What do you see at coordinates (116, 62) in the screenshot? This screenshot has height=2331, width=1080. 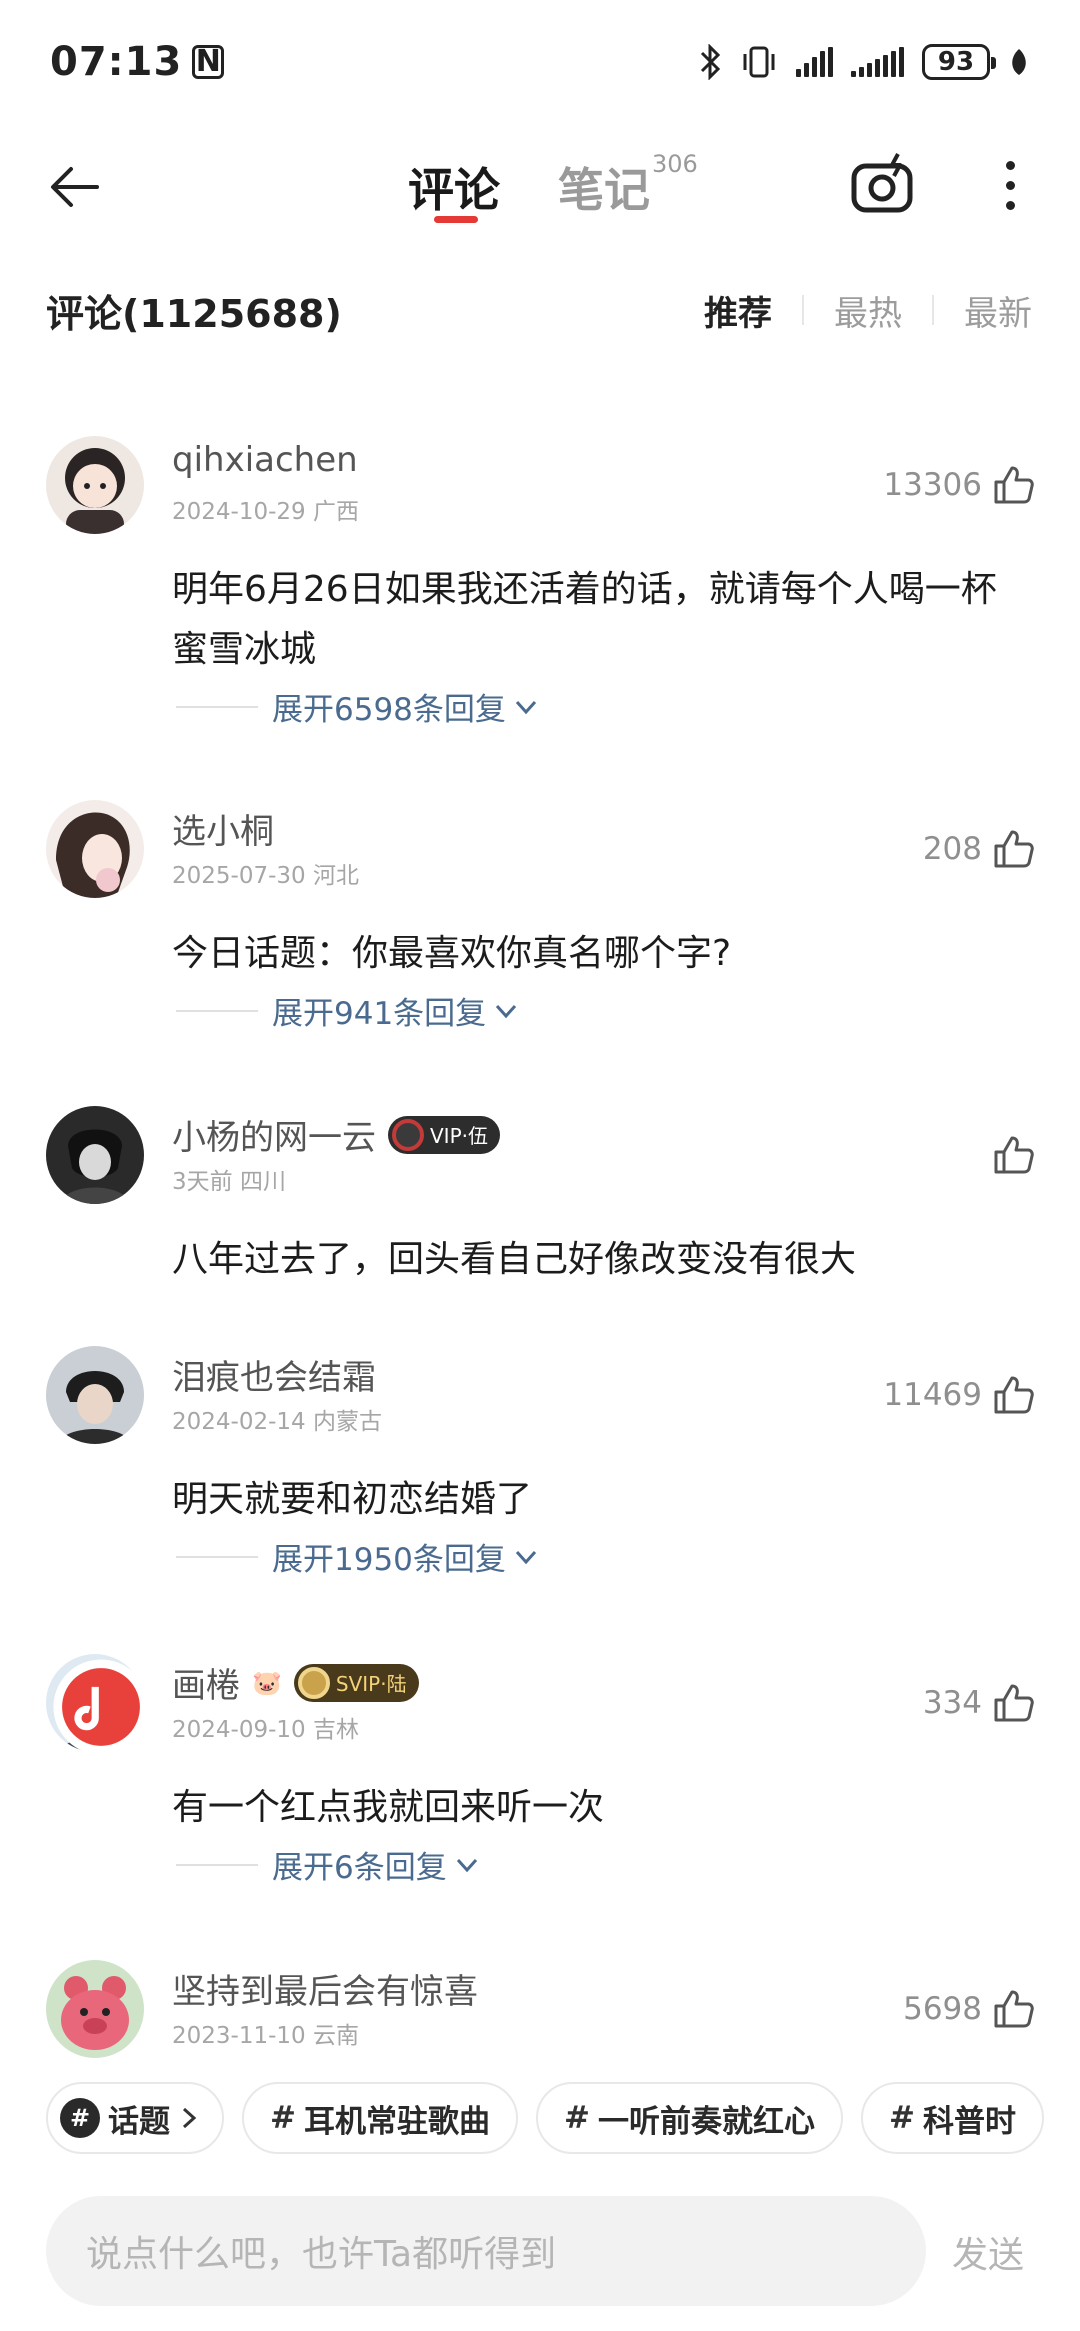 I see `status-time: 07:13` at bounding box center [116, 62].